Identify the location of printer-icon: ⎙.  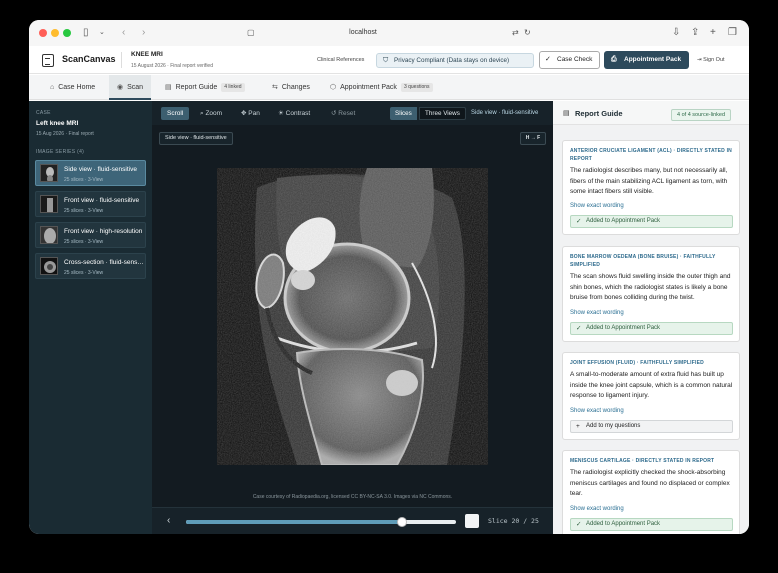
(614, 59).